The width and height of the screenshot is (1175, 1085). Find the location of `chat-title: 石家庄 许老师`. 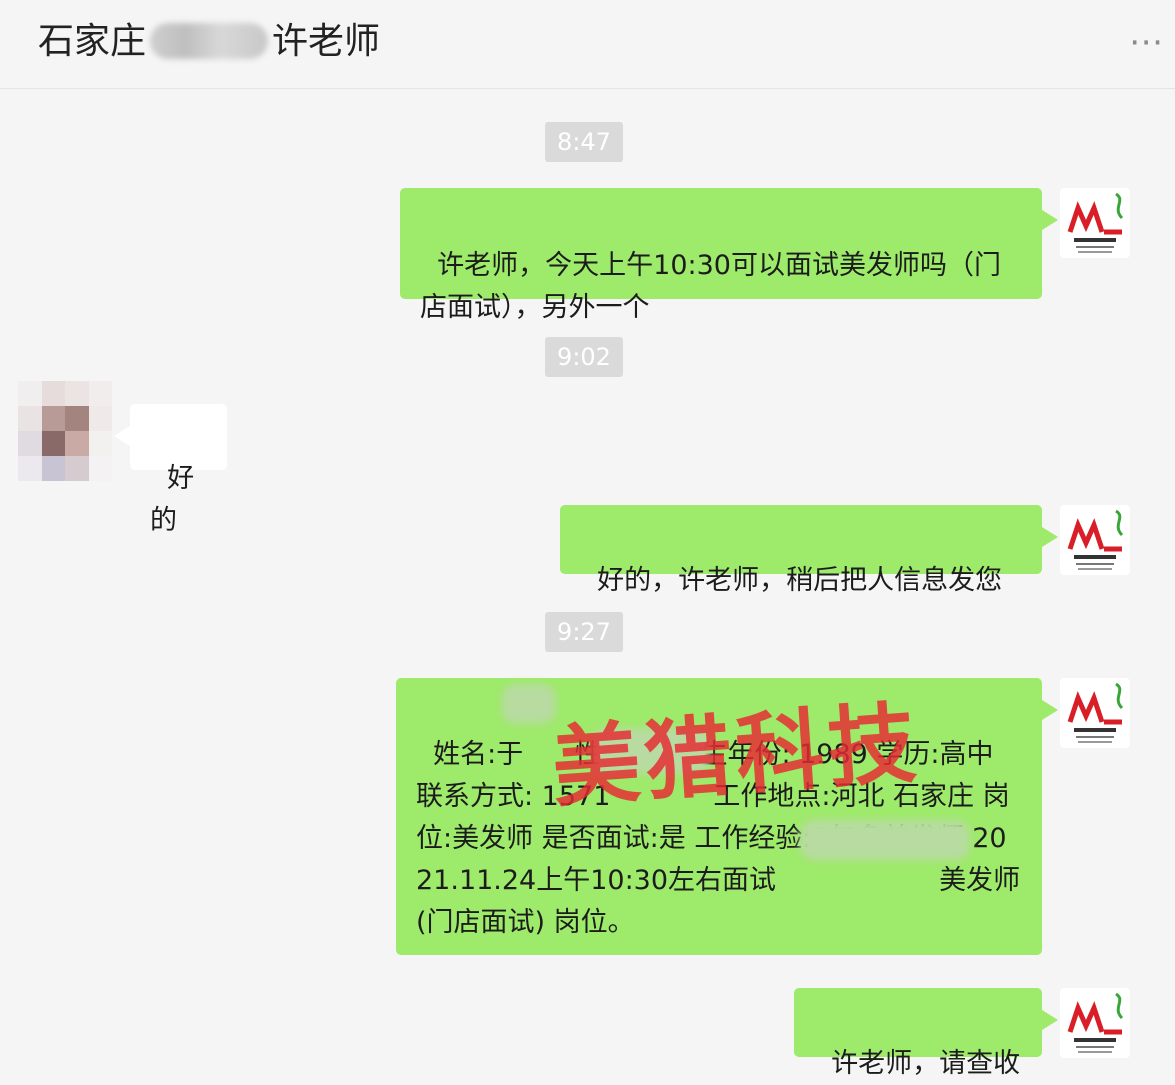

chat-title: 石家庄 许老师 is located at coordinates (209, 42).